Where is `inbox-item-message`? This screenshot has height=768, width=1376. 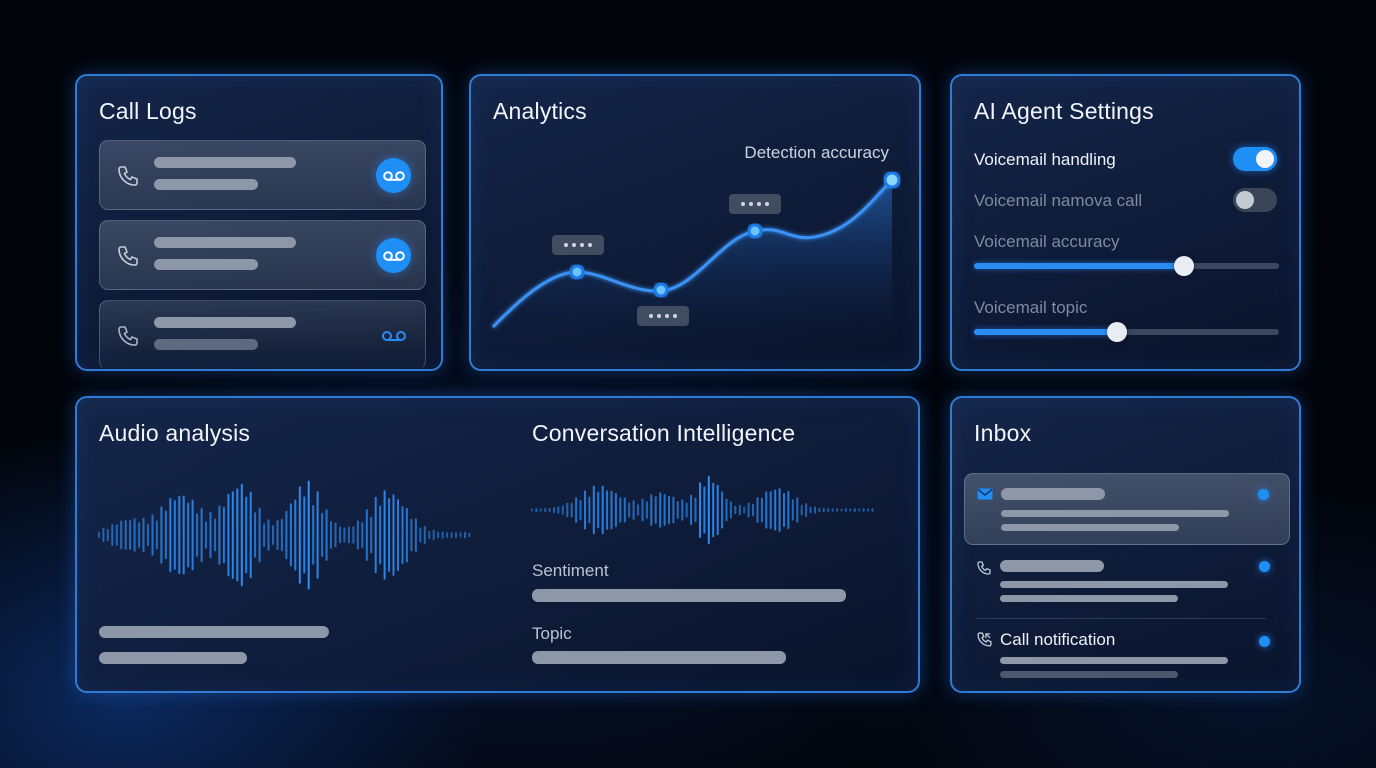
inbox-item-message is located at coordinates (1127, 509).